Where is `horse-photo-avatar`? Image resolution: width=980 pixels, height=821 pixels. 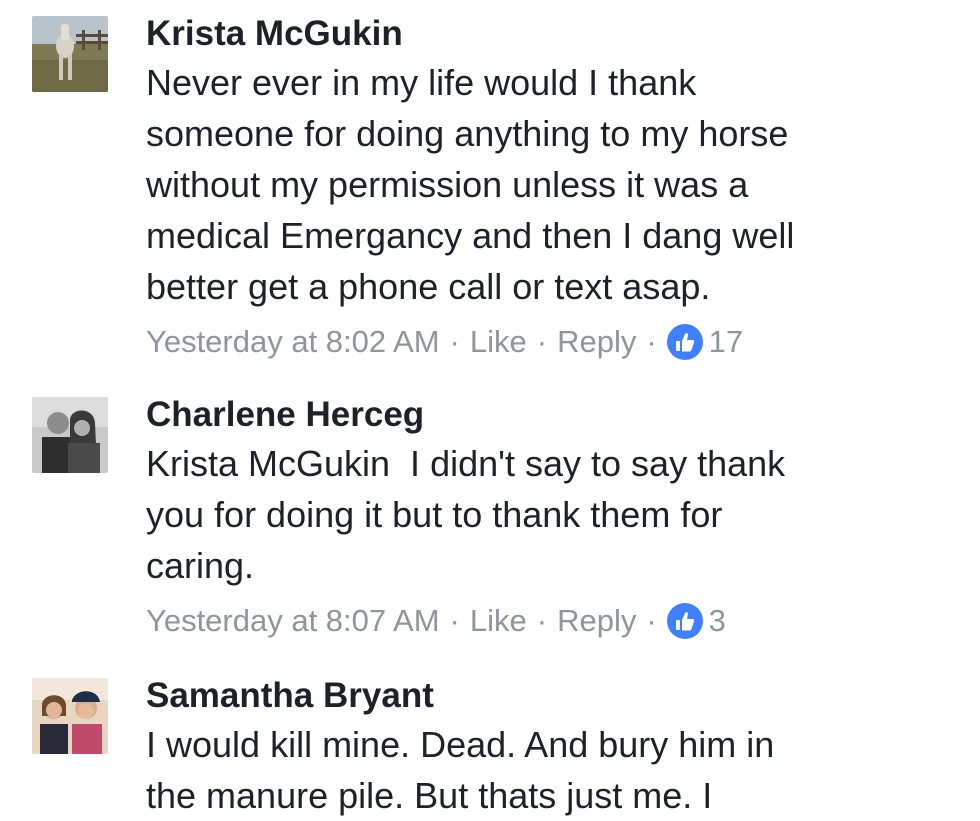
horse-photo-avatar is located at coordinates (70, 54).